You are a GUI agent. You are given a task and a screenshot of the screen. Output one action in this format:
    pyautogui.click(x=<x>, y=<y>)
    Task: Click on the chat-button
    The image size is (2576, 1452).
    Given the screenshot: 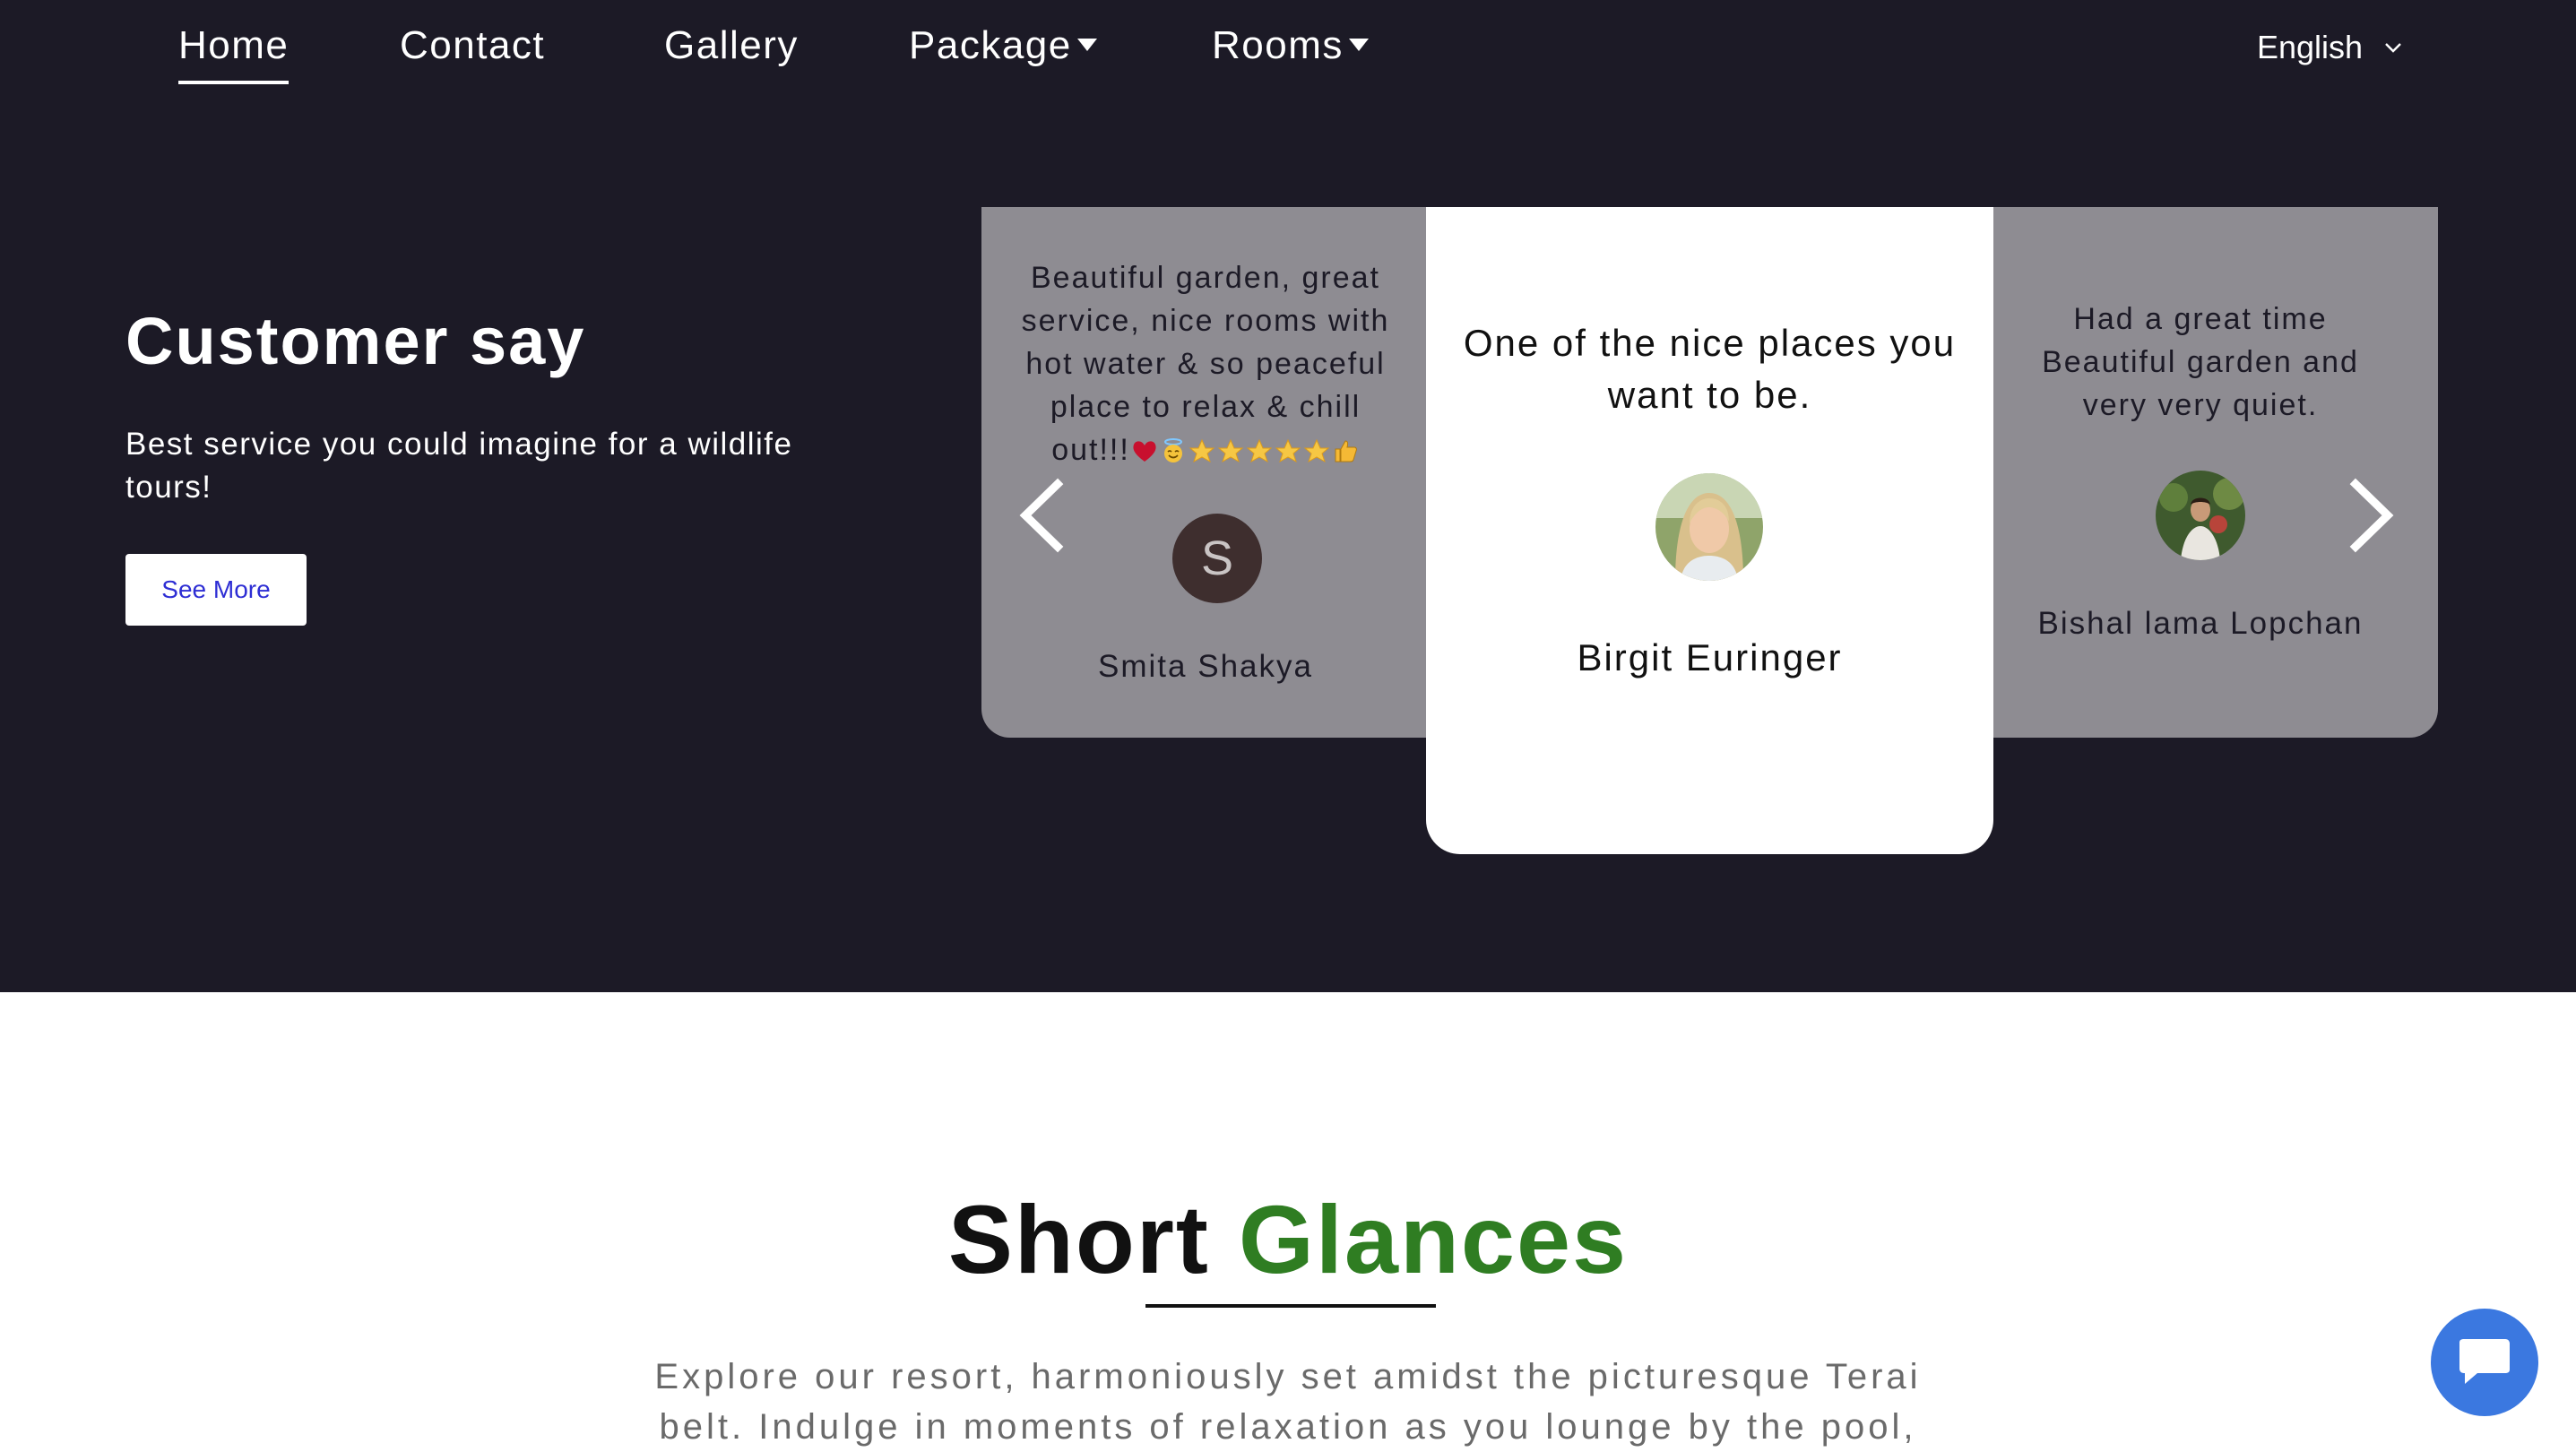 What is the action you would take?
    pyautogui.click(x=2484, y=1362)
    